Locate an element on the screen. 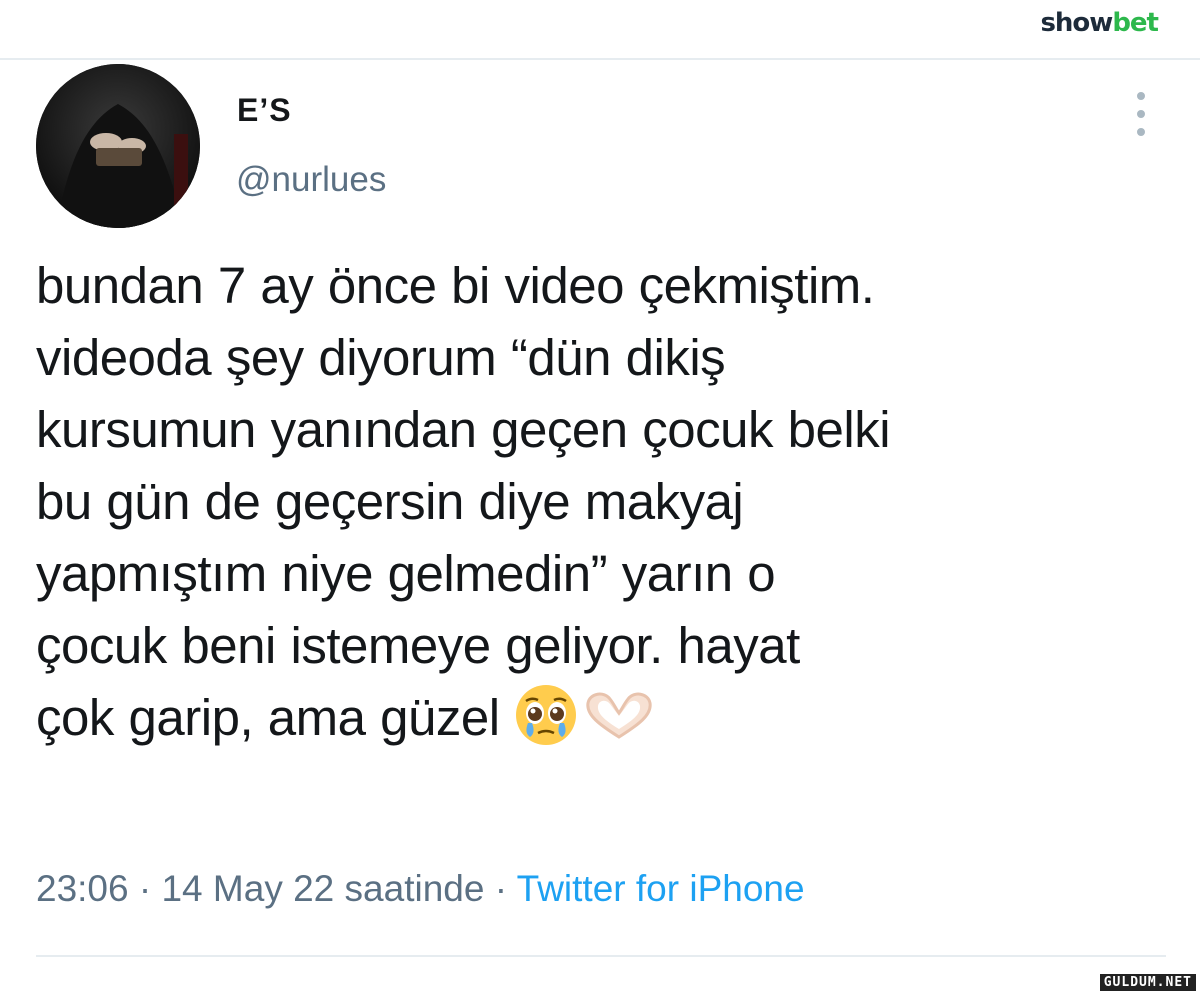 Image resolution: width=1200 pixels, height=995 pixels. tweet-time: 23:06 is located at coordinates (82, 888).